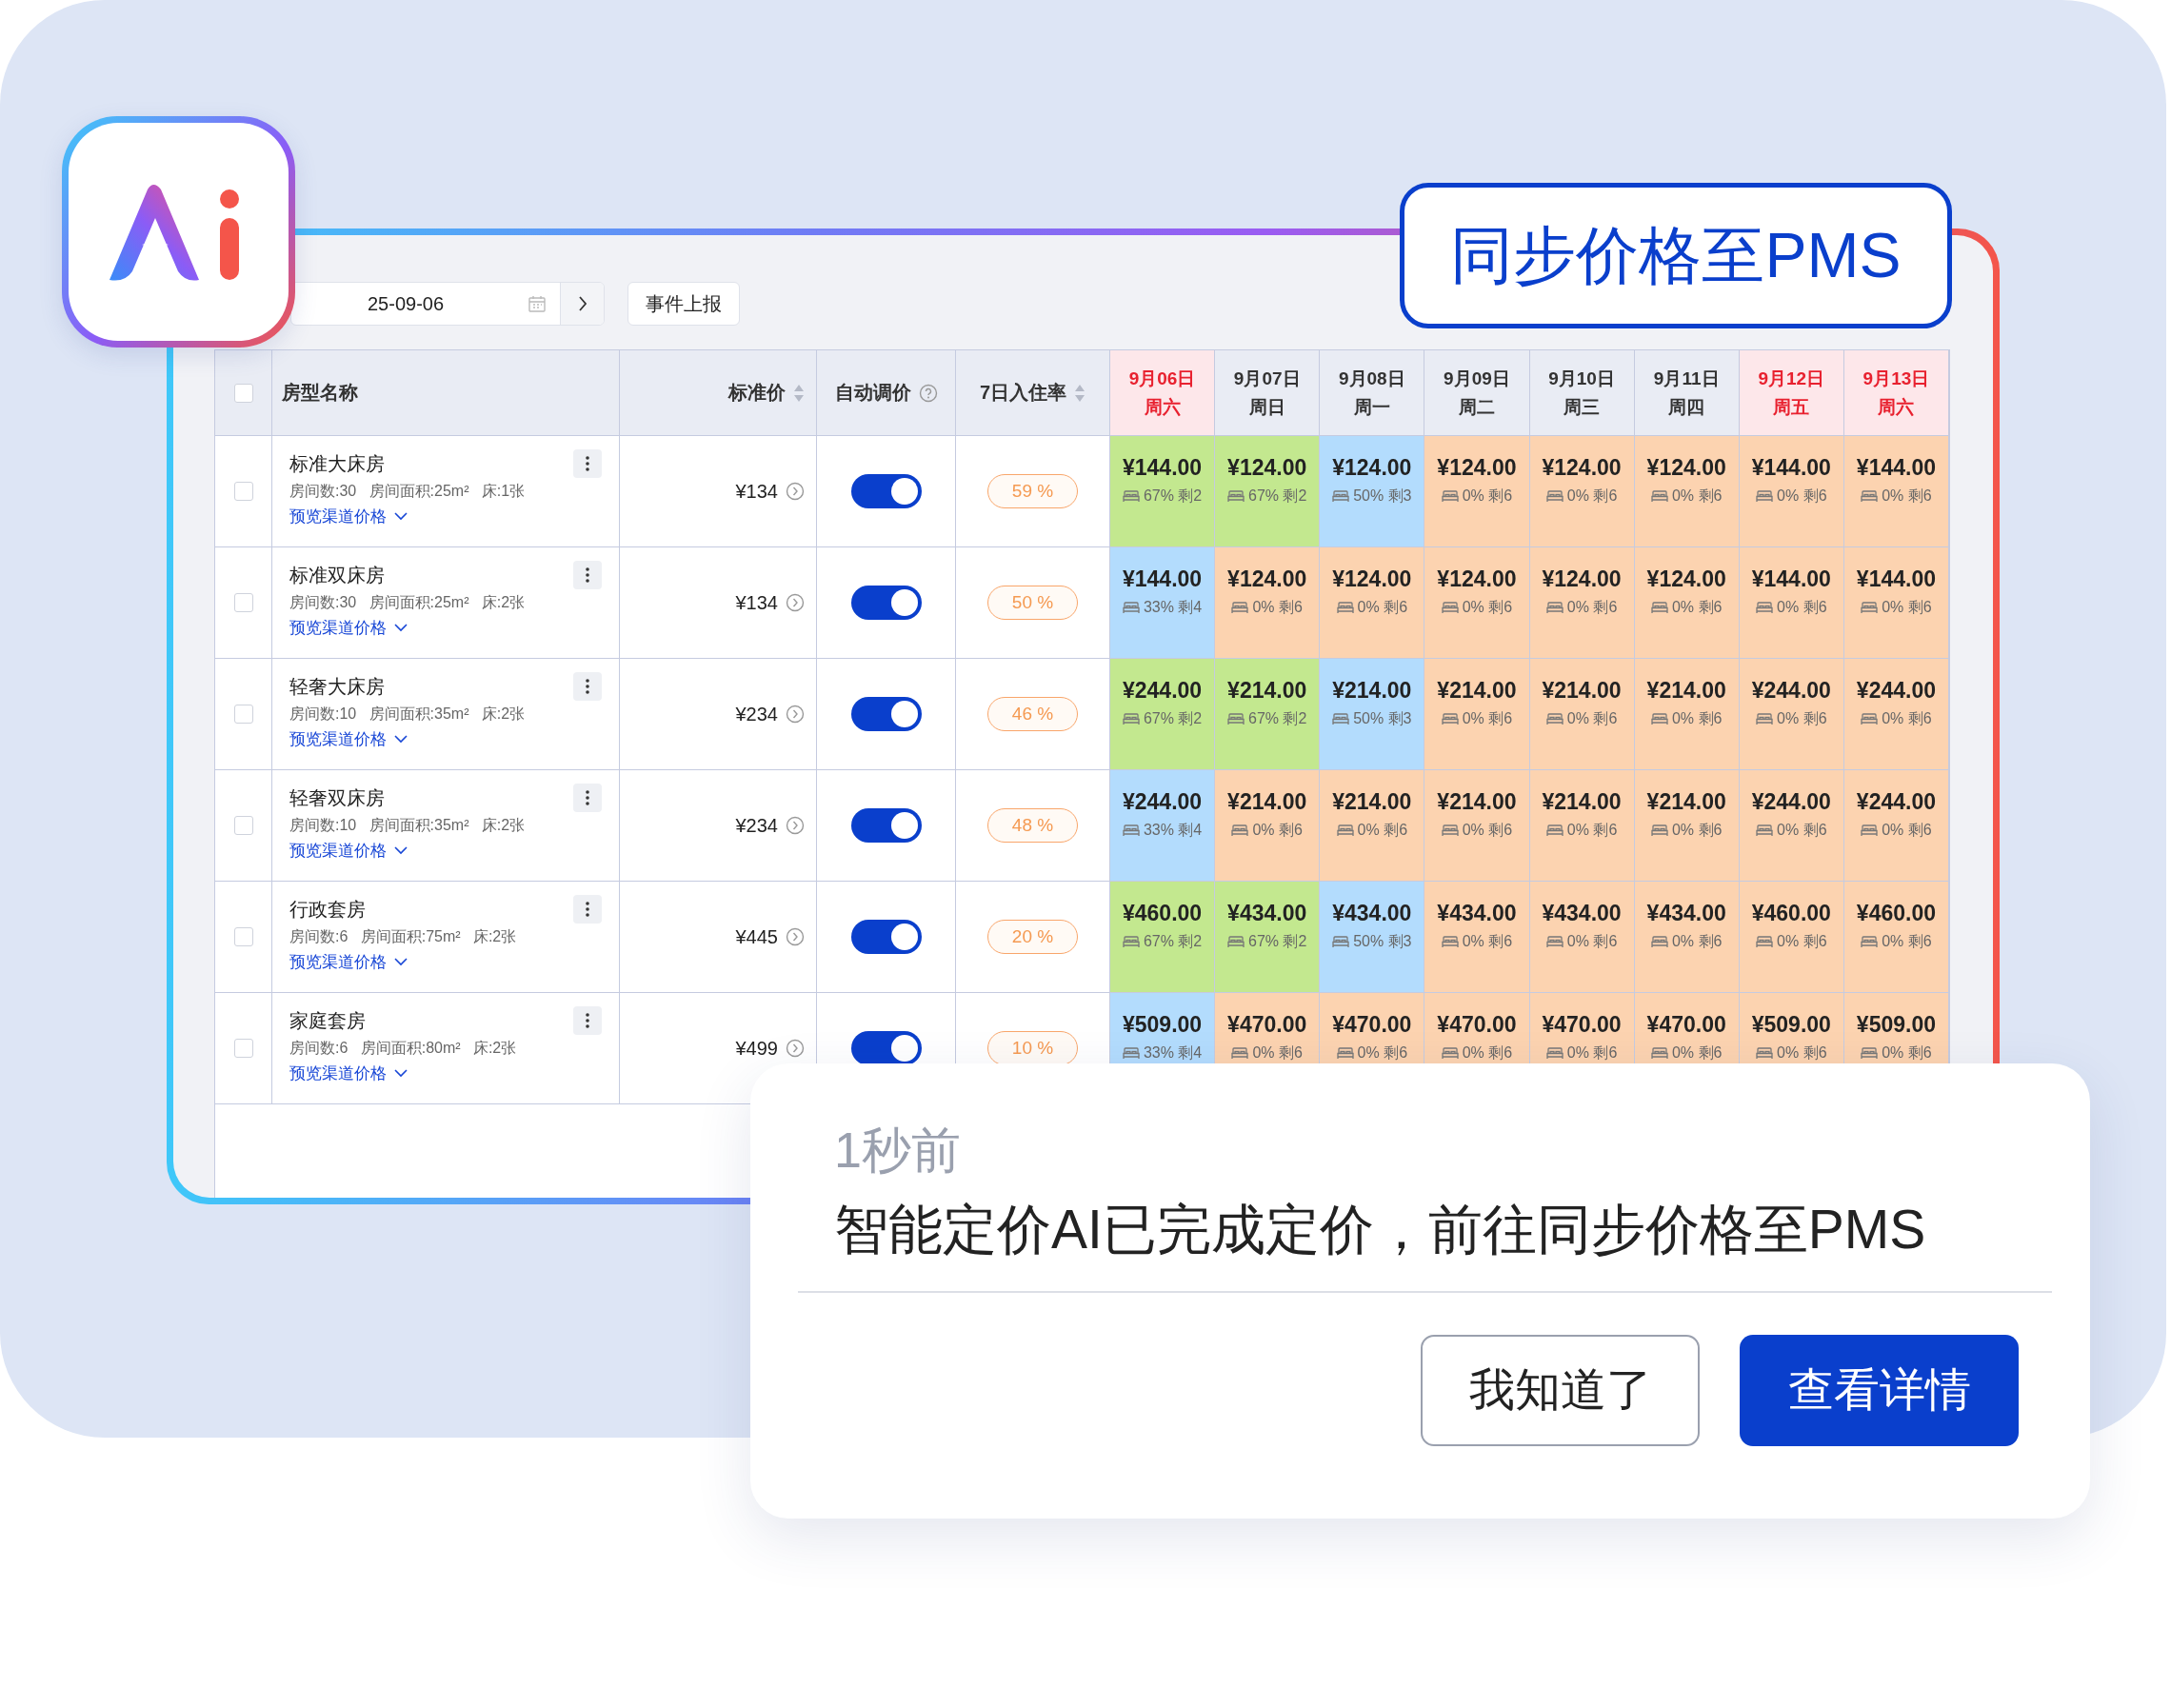  What do you see at coordinates (401, 1073) in the screenshot?
I see `chevron-down-icon` at bounding box center [401, 1073].